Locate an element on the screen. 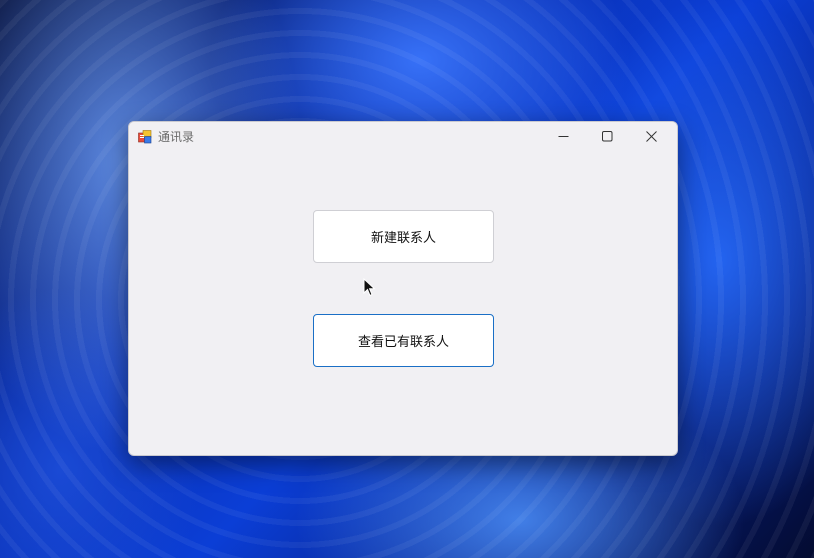 The width and height of the screenshot is (814, 558). mouse-cursor-icon is located at coordinates (370, 287).